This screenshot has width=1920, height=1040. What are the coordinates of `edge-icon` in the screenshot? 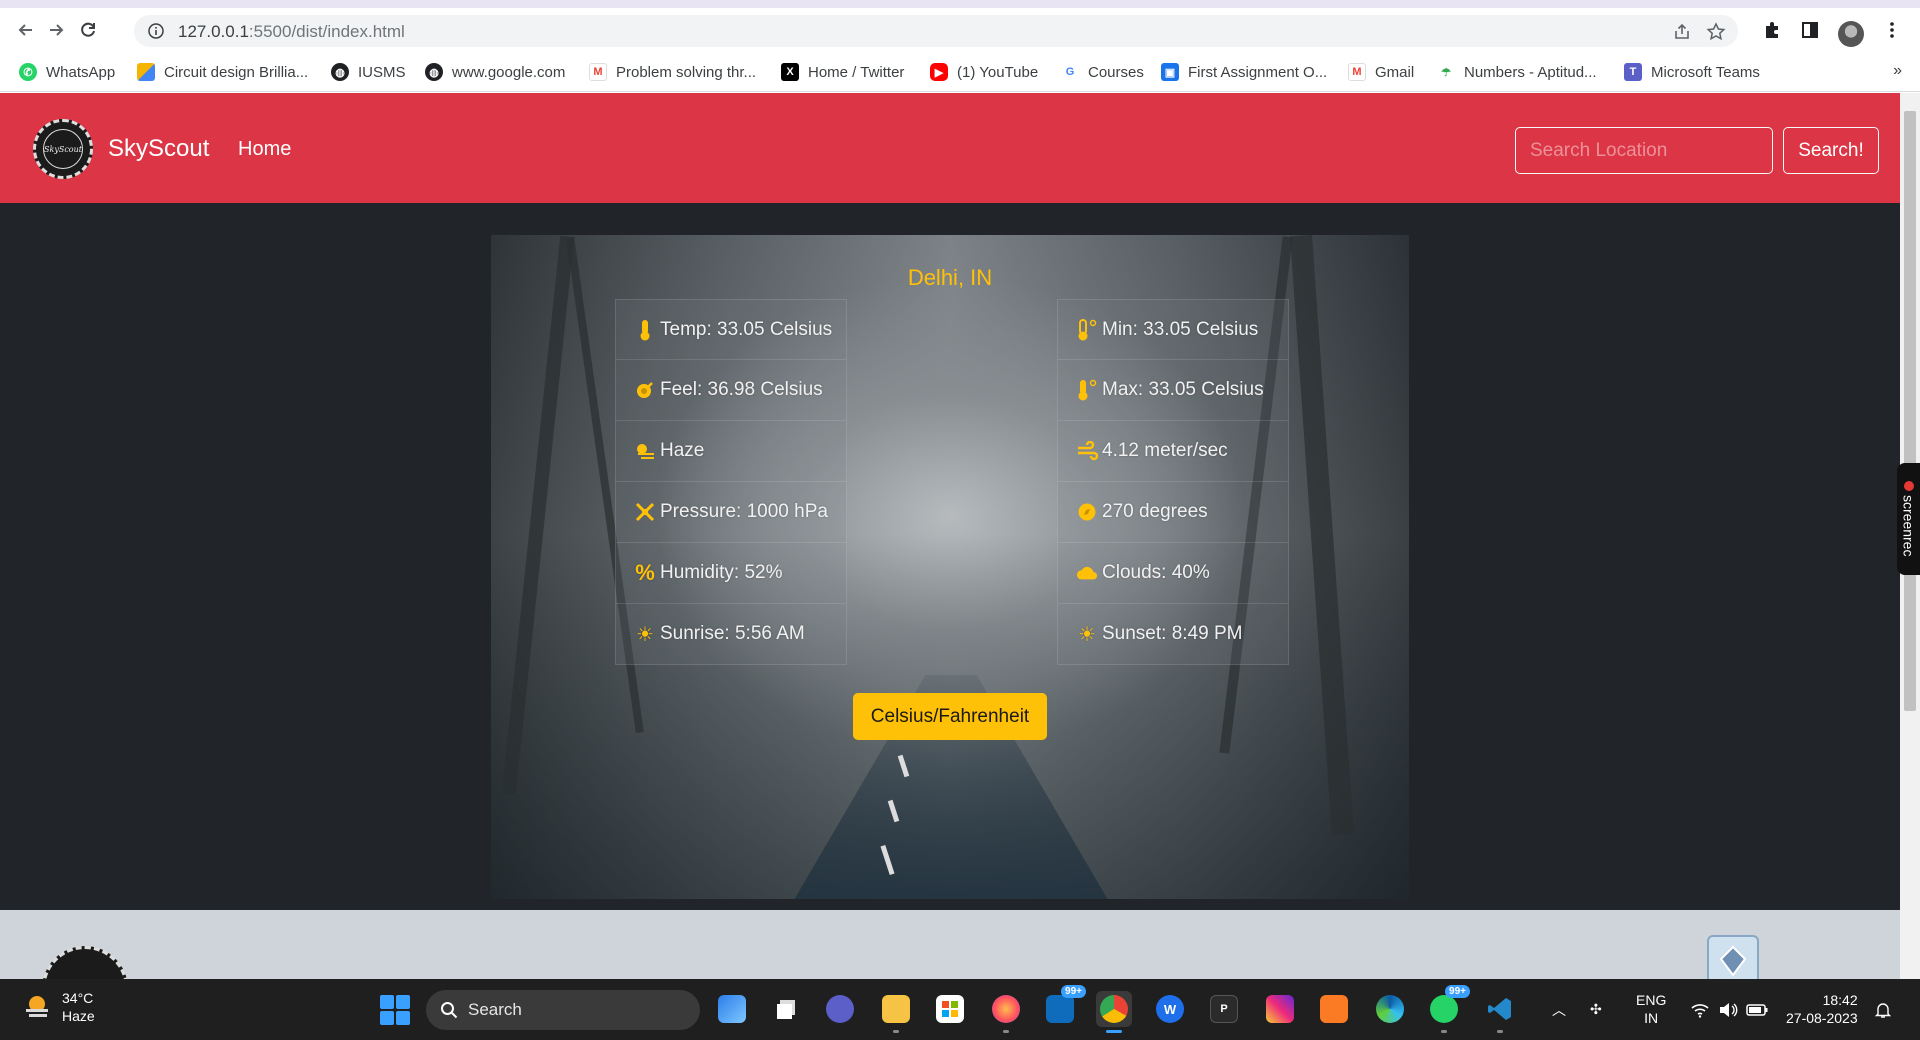 It's located at (1390, 1009).